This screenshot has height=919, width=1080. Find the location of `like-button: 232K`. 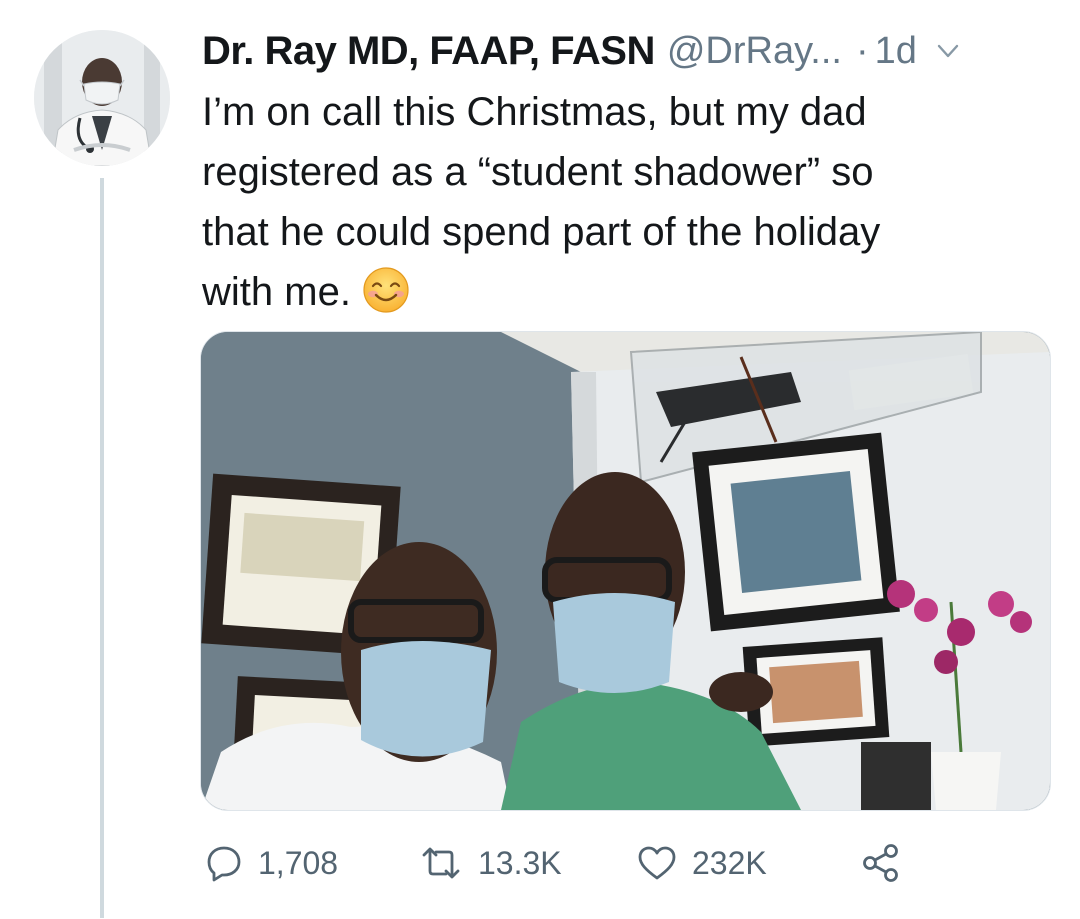

like-button: 232K is located at coordinates (701, 863).